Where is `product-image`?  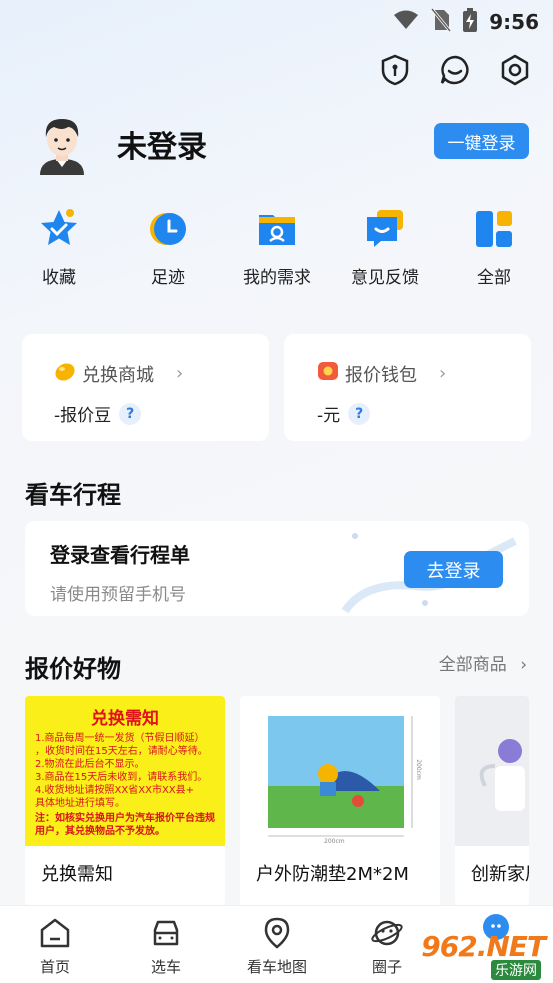 product-image is located at coordinates (492, 771).